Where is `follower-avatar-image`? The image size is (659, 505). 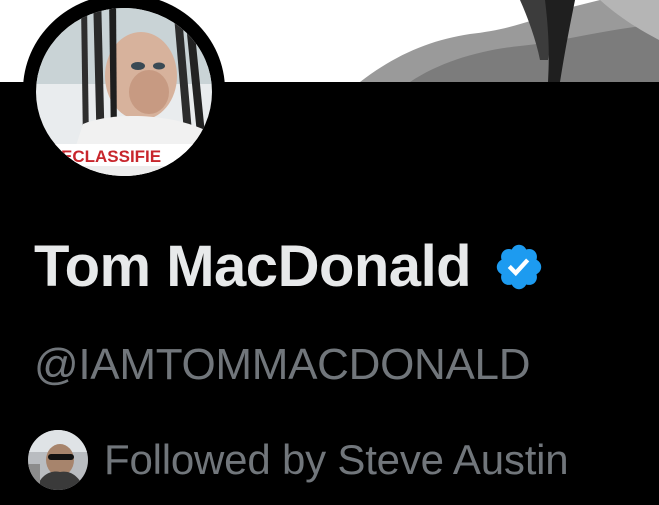 follower-avatar-image is located at coordinates (58, 460).